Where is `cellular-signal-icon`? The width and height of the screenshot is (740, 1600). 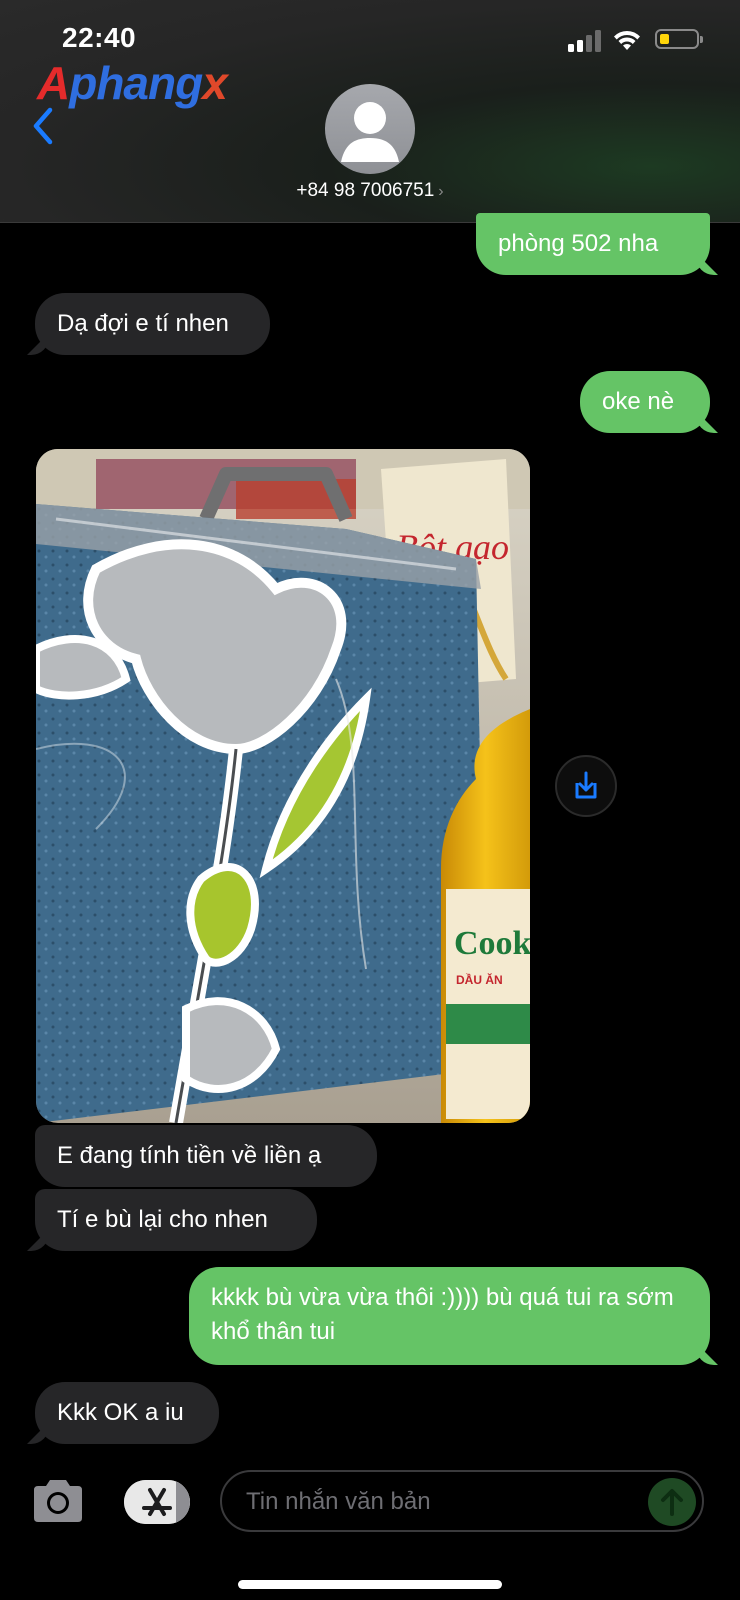 cellular-signal-icon is located at coordinates (584, 41).